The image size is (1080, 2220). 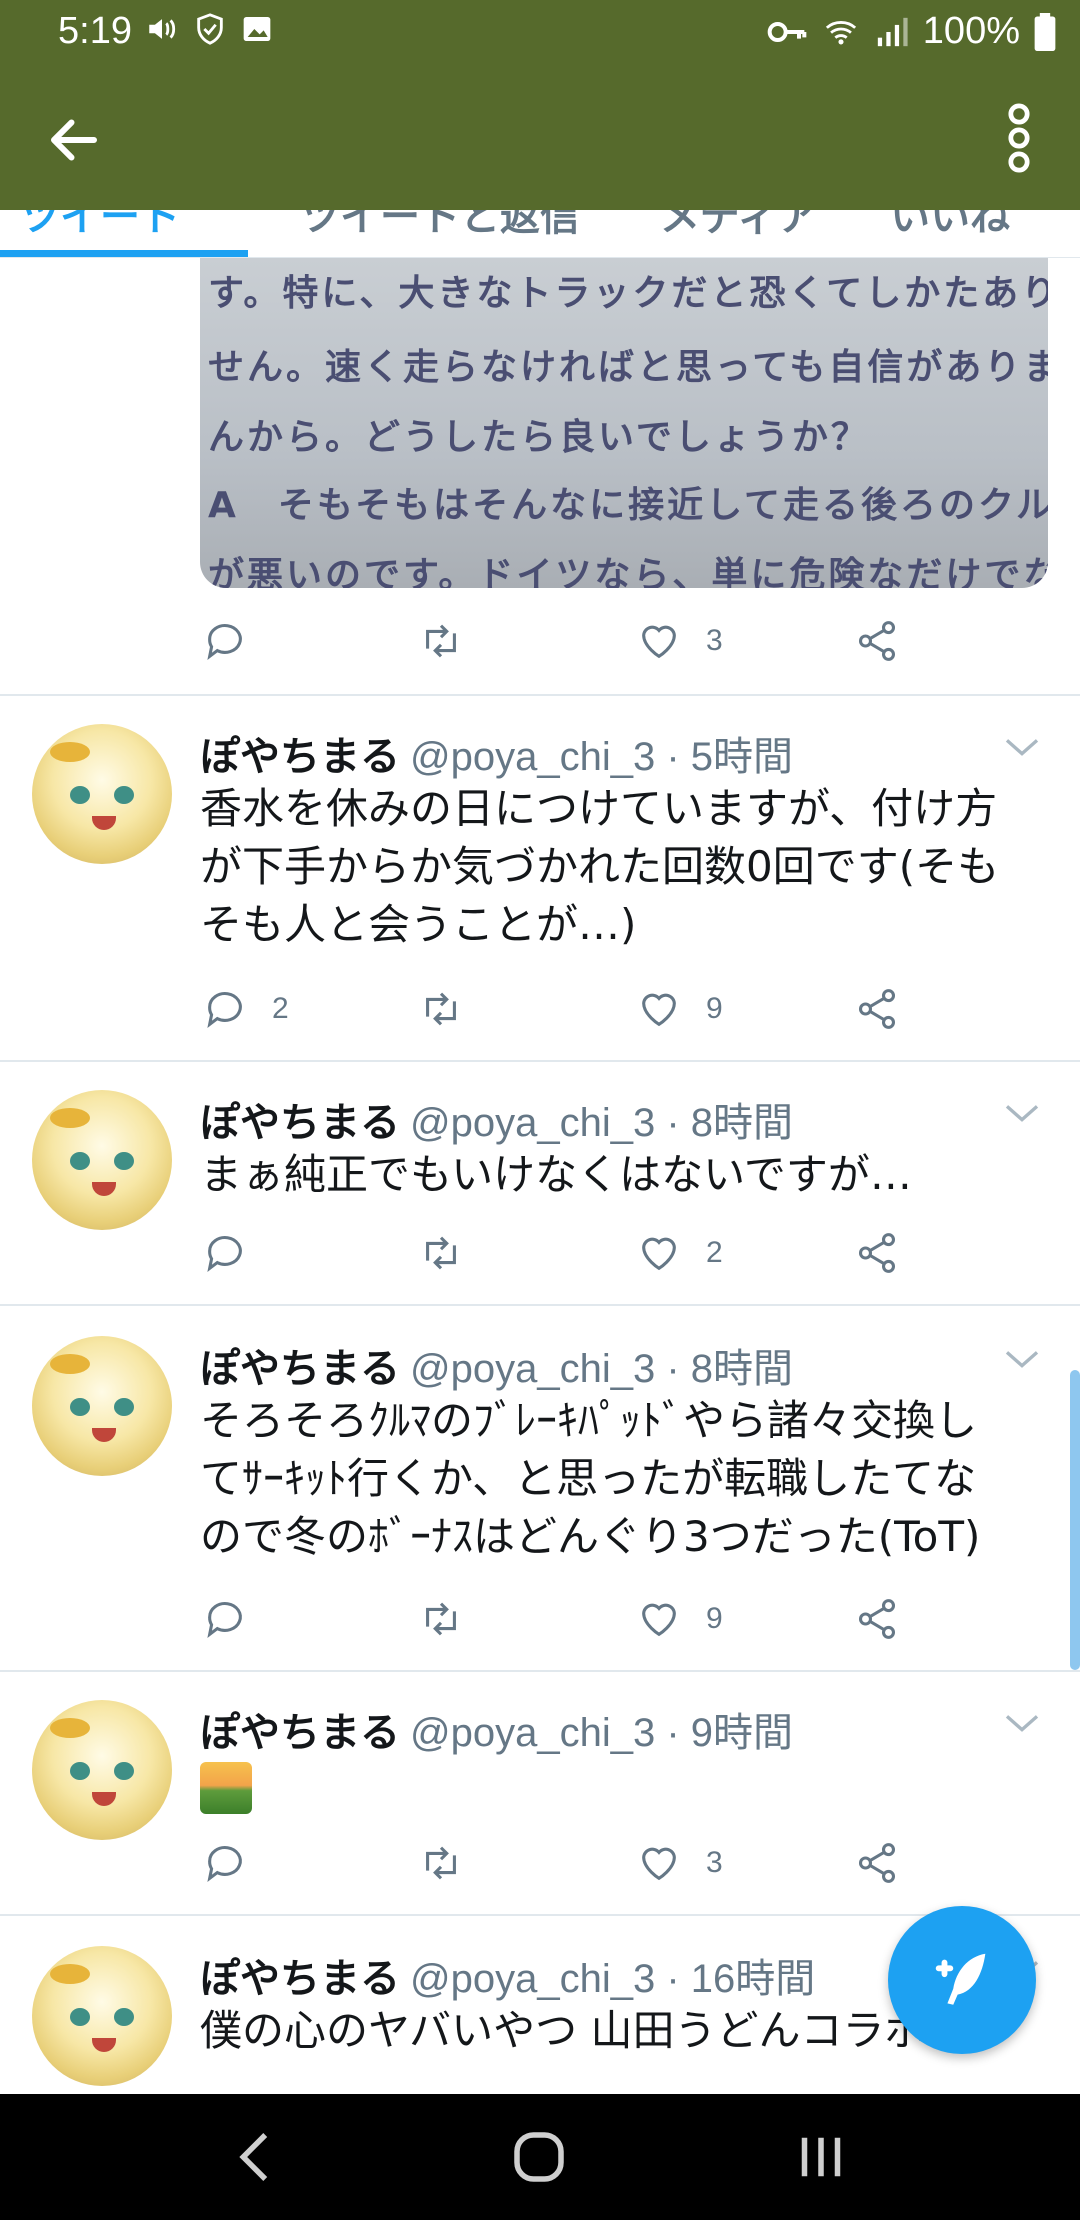 What do you see at coordinates (257, 29) in the screenshot?
I see `image-icon` at bounding box center [257, 29].